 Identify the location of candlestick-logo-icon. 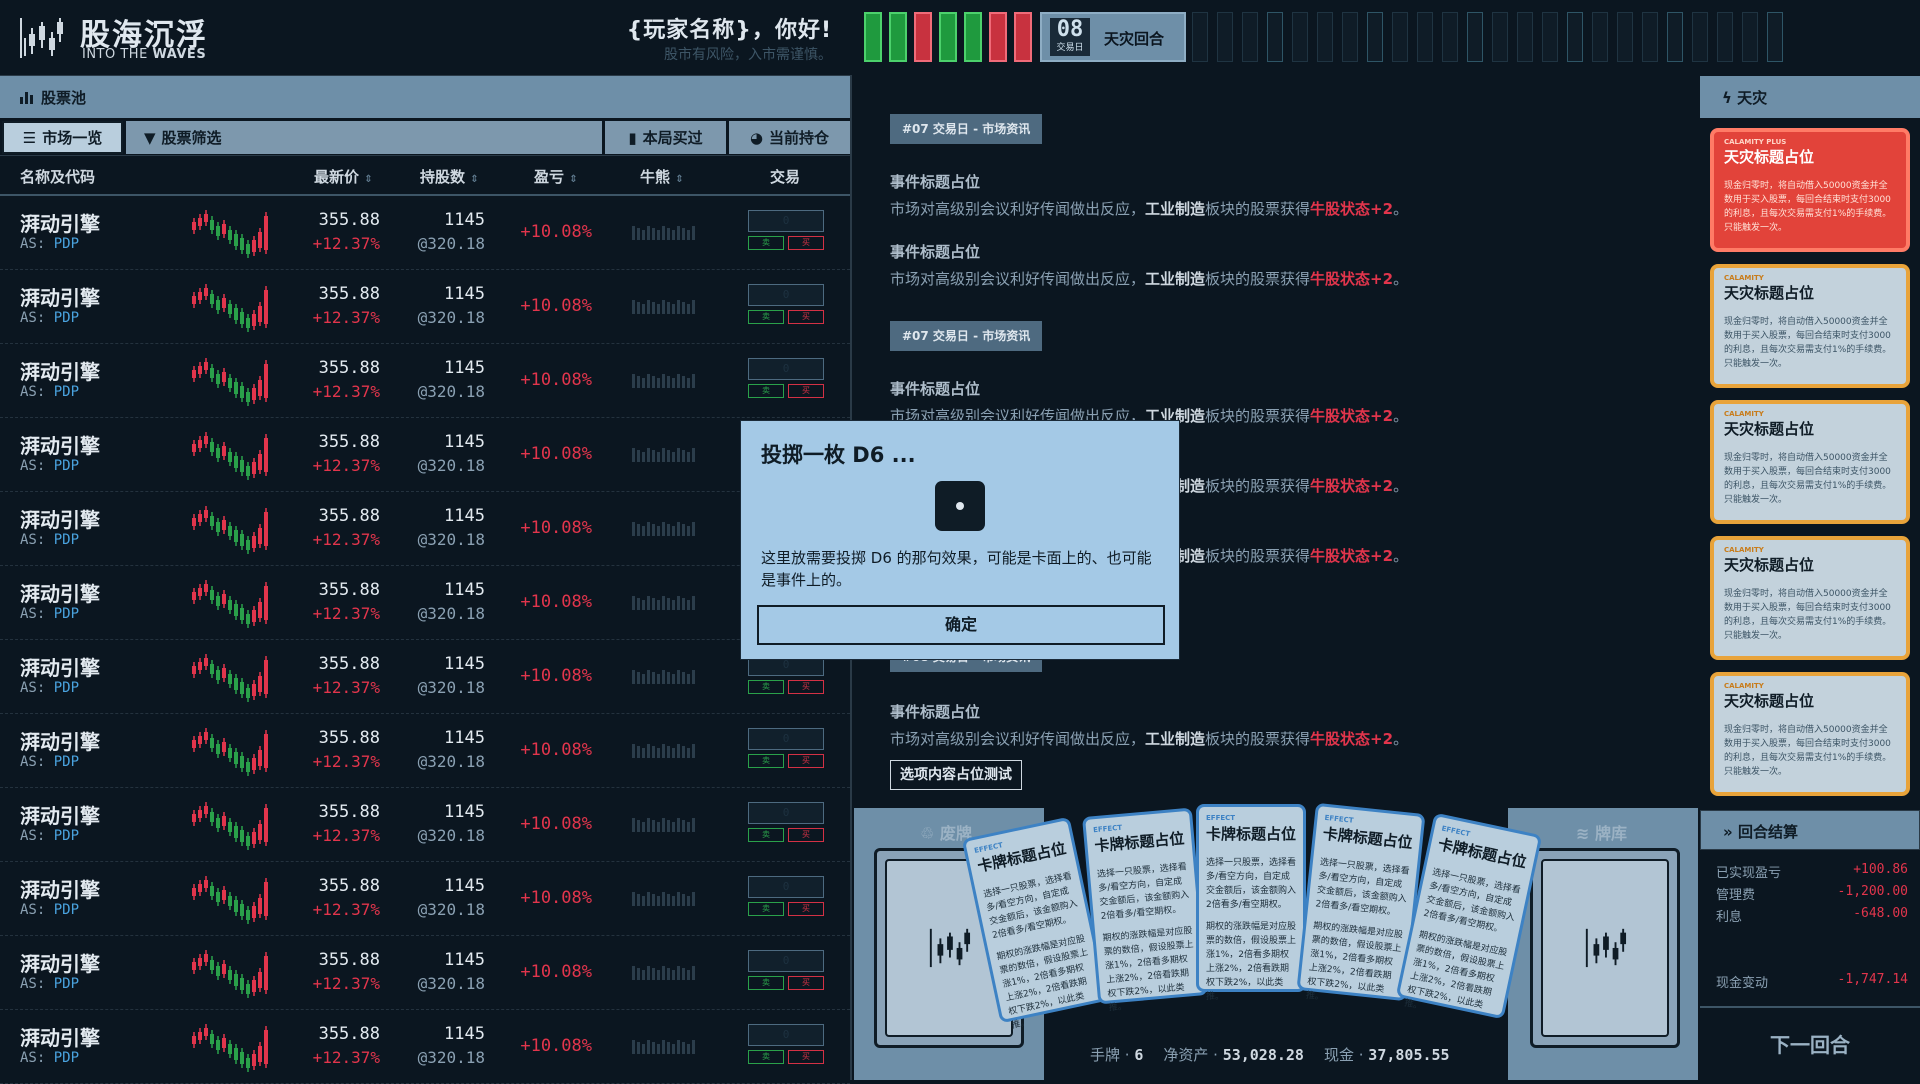
(41, 38).